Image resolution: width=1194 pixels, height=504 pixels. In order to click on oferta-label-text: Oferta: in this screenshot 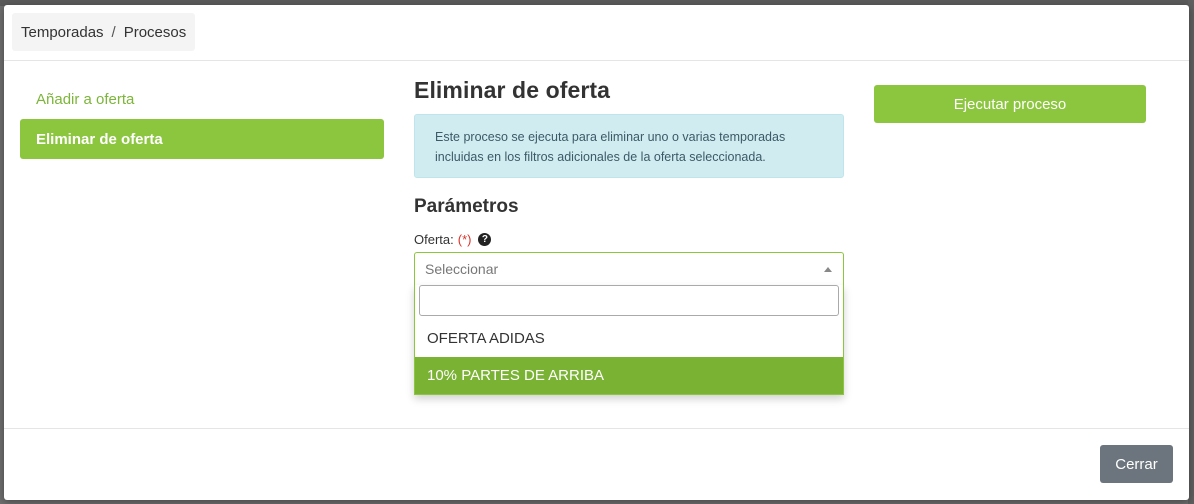, I will do `click(434, 239)`.